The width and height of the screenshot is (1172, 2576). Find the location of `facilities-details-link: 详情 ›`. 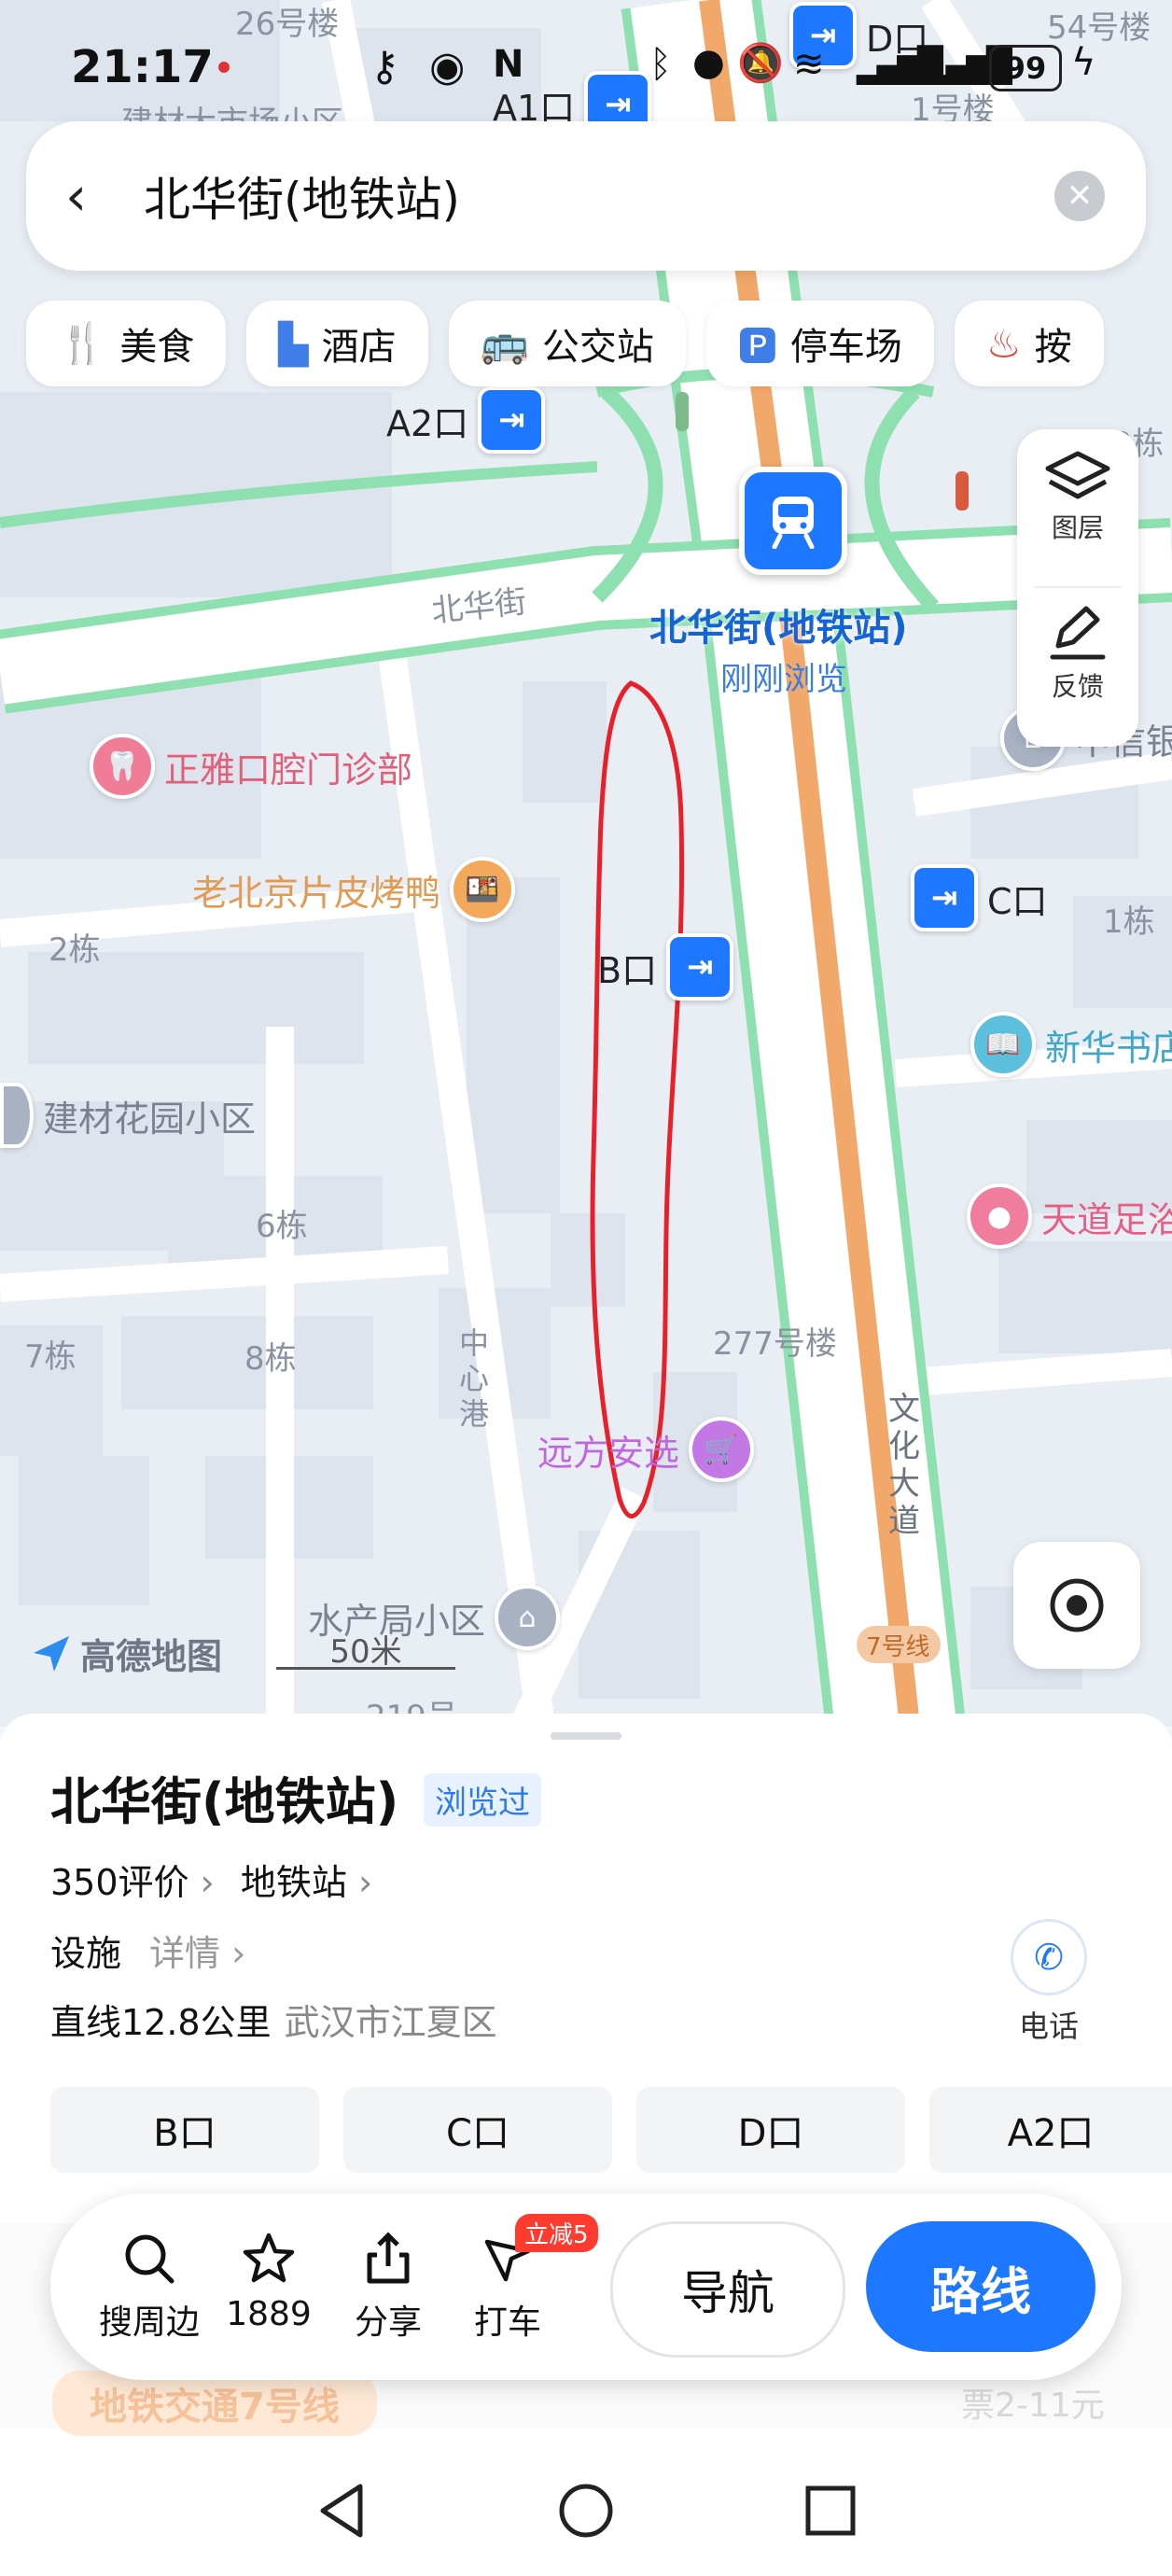

facilities-details-link: 详情 › is located at coordinates (197, 1950).